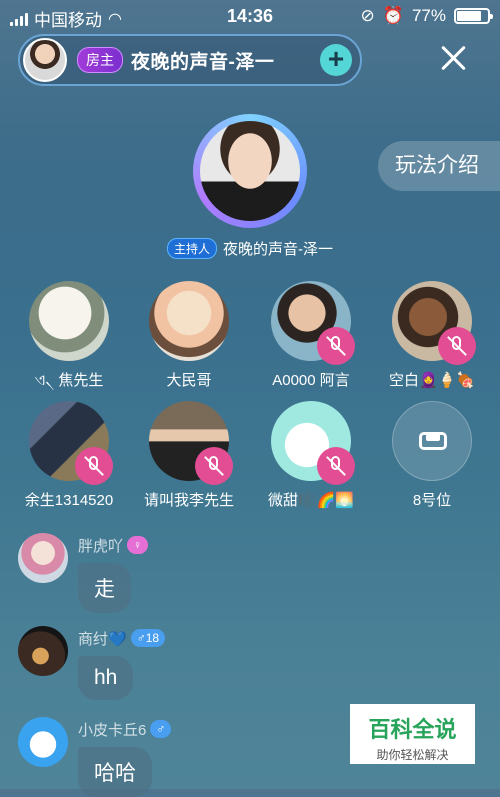 This screenshot has height=797, width=500. What do you see at coordinates (125, 729) in the screenshot?
I see `chat-username: 小皮卡丘6 ♂` at bounding box center [125, 729].